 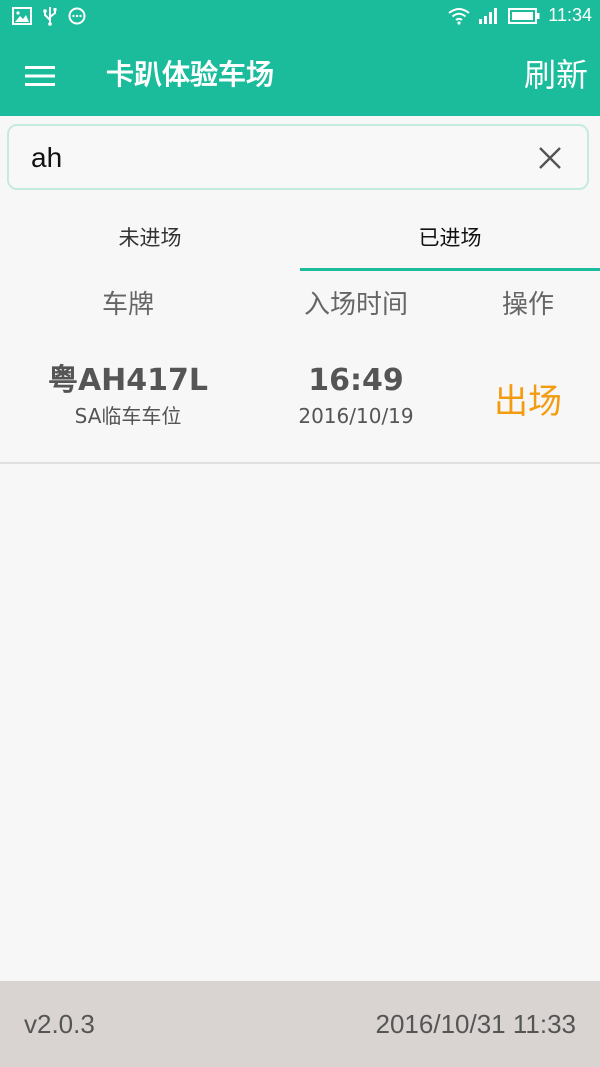 What do you see at coordinates (527, 305) in the screenshot?
I see `header-action: 操作` at bounding box center [527, 305].